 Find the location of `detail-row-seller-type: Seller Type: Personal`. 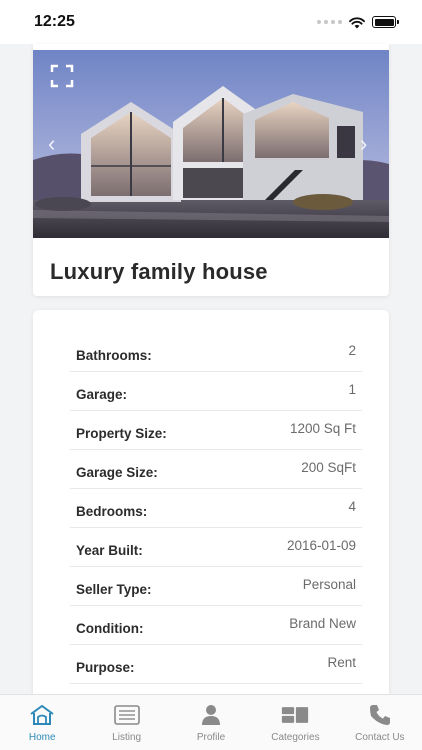

detail-row-seller-type: Seller Type: Personal is located at coordinates (216, 586).